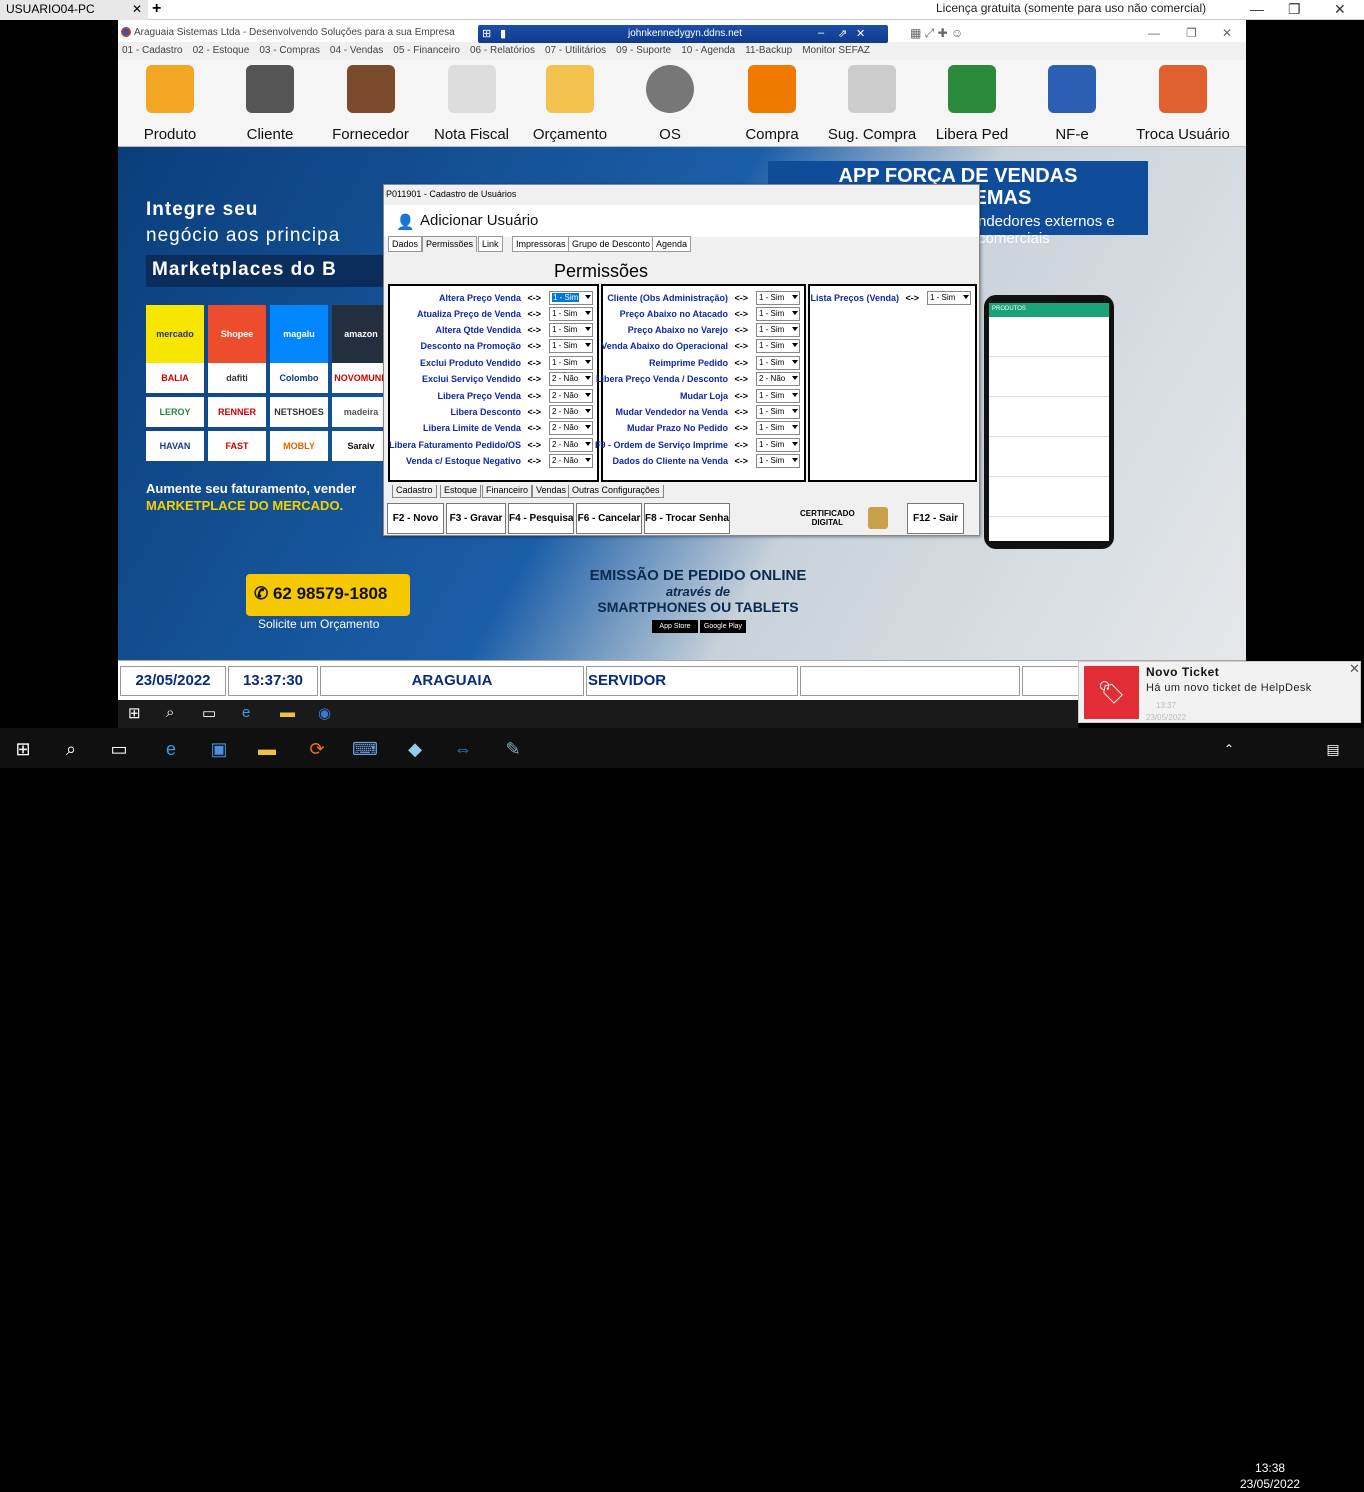 Image resolution: width=1364 pixels, height=1492 pixels. Describe the element at coordinates (415, 749) in the screenshot. I see `ice-icon: ◆` at that location.